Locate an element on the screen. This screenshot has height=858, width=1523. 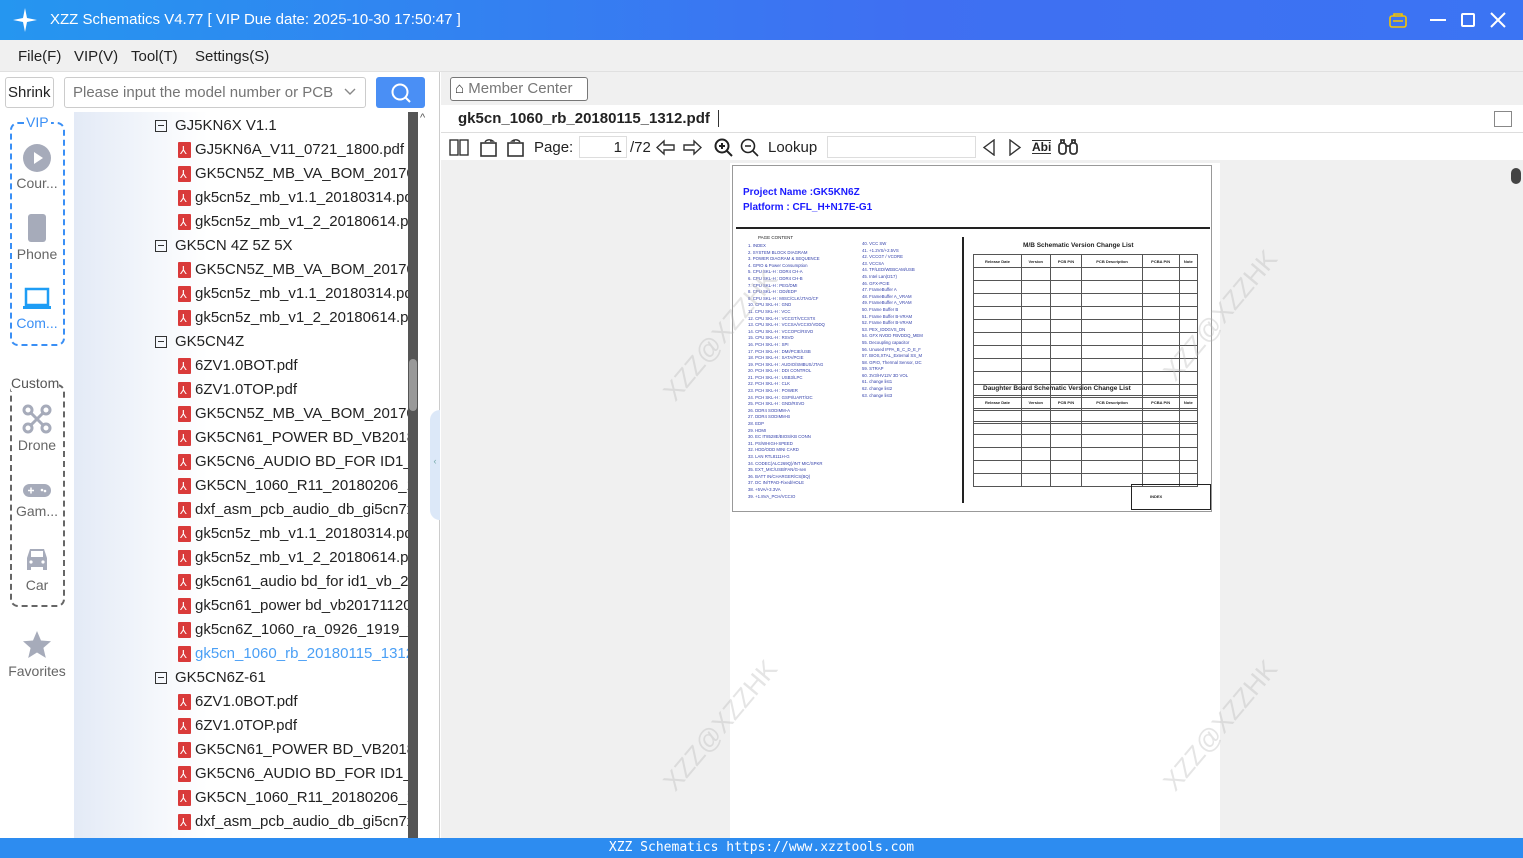
page-number-input: 1 is located at coordinates (603, 147).